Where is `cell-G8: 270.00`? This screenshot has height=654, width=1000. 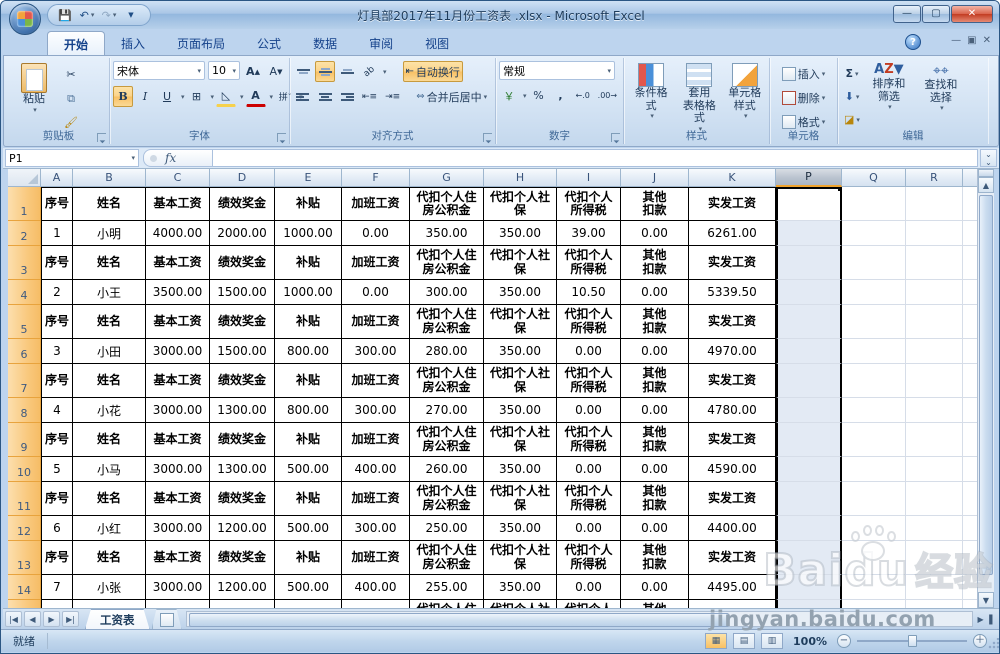 cell-G8: 270.00 is located at coordinates (447, 410).